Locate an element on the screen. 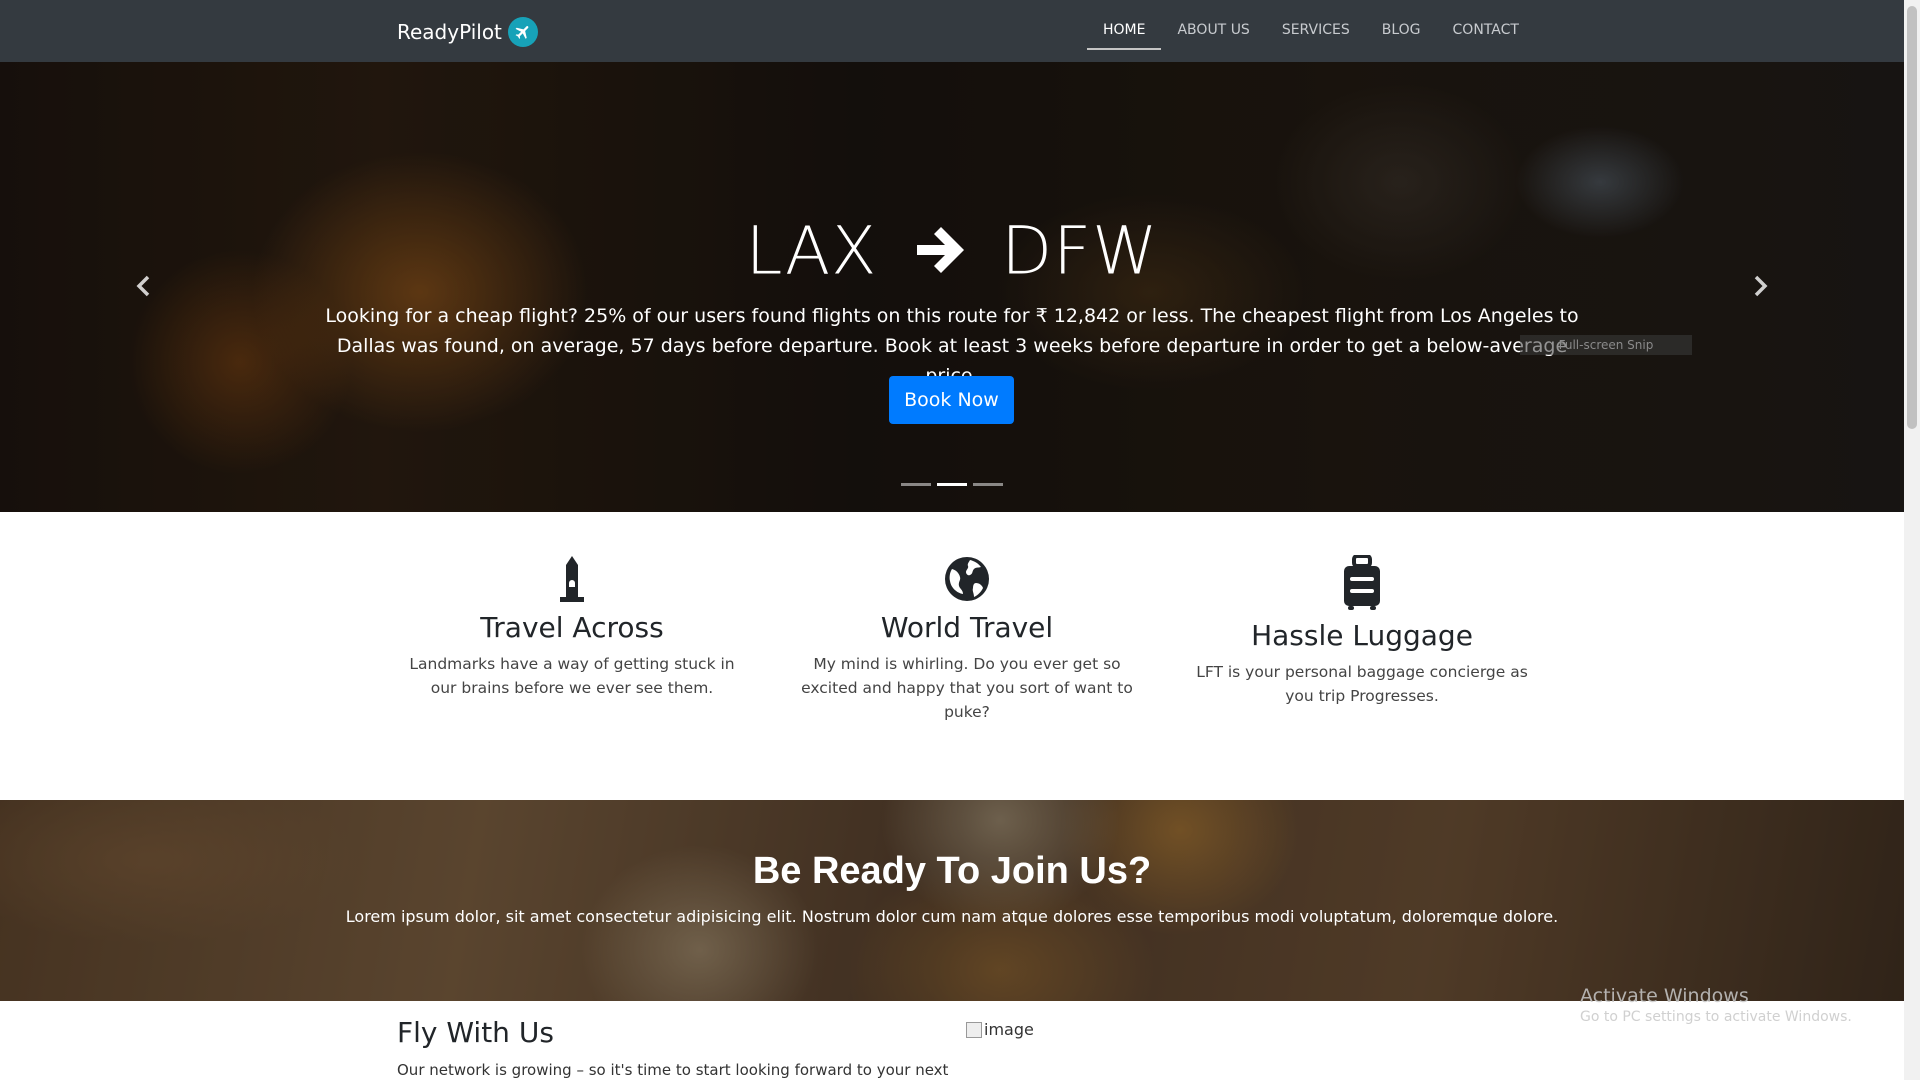 The width and height of the screenshot is (1920, 1080). chevron-left-icon is located at coordinates (144, 286).